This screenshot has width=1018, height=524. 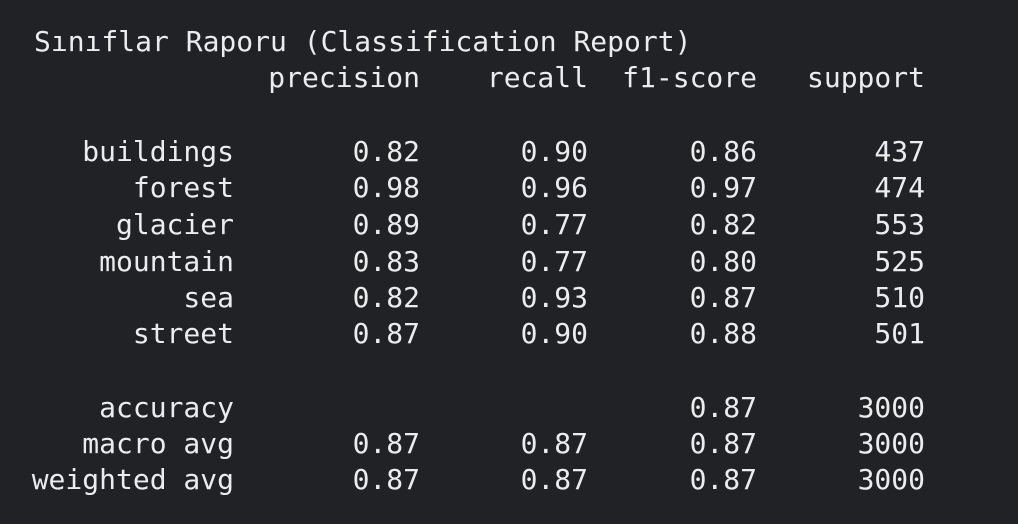 I want to click on summary-row-macro-avg: macro avg 0.87 0.87 0.87 3000, so click(x=509, y=444).